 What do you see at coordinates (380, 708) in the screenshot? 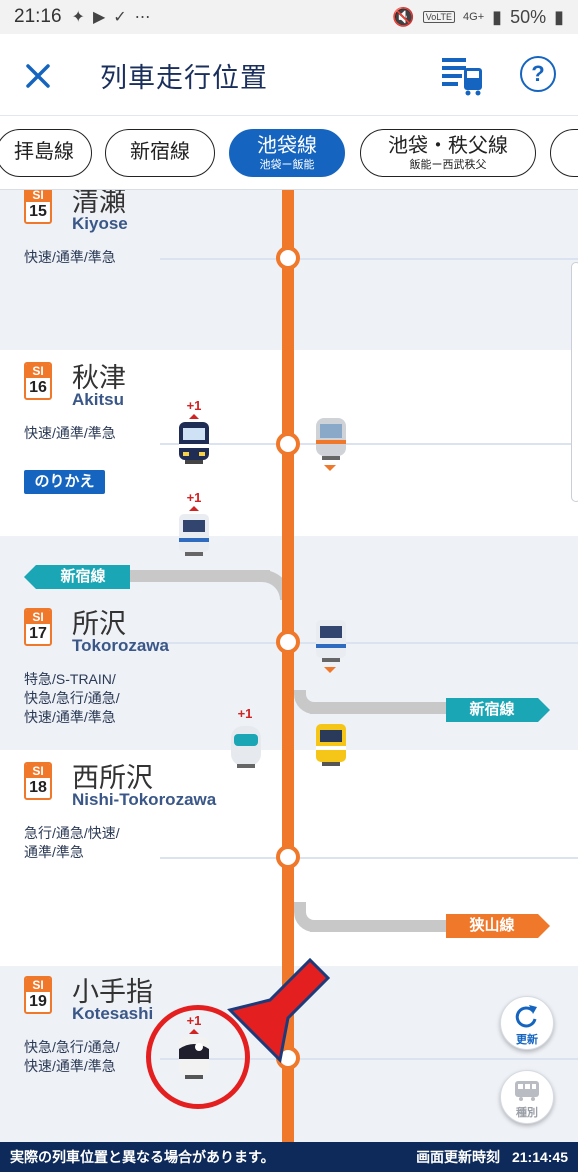
I see `shinjuku-branch-track` at bounding box center [380, 708].